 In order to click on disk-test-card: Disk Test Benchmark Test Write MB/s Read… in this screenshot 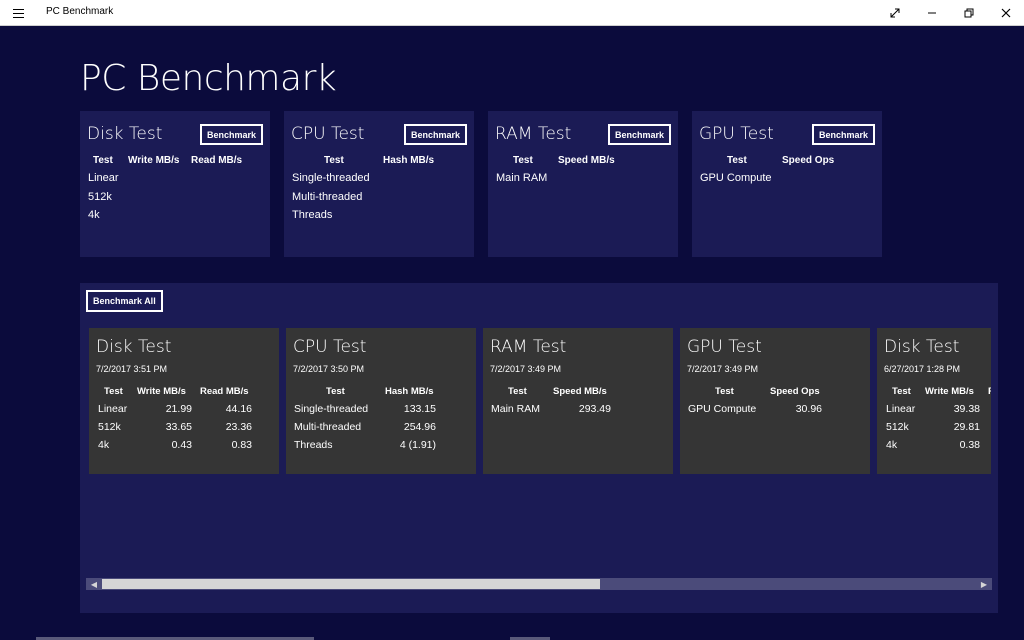, I will do `click(175, 184)`.